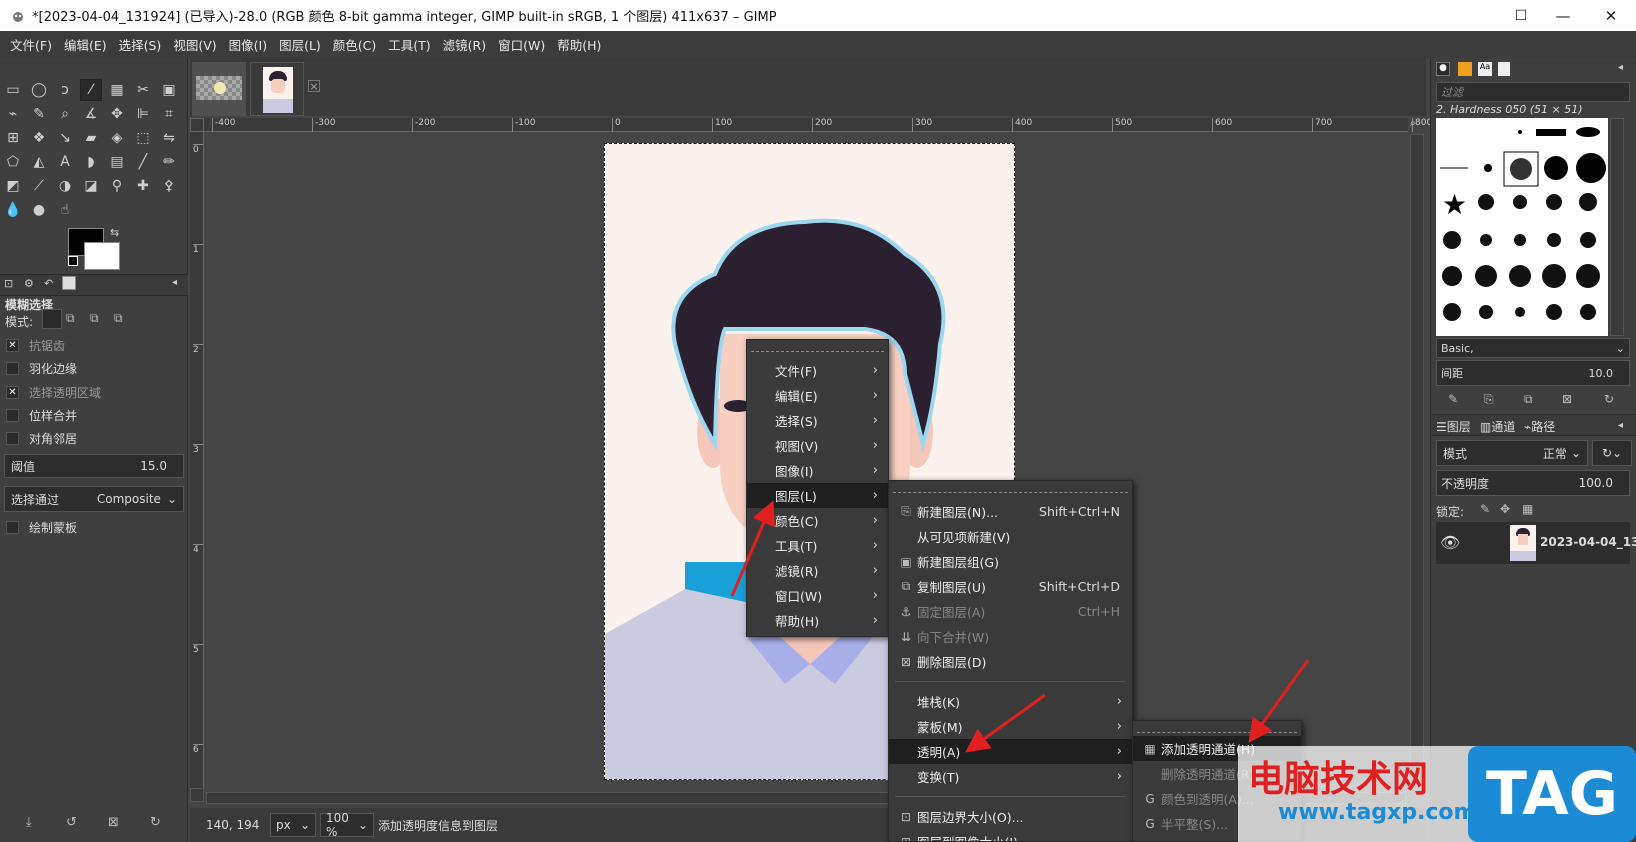 The height and width of the screenshot is (842, 1636). I want to click on menu-item-new-layer: ⎘ 新建图层(N)... Shift+Ctrl+N, so click(1010, 511).